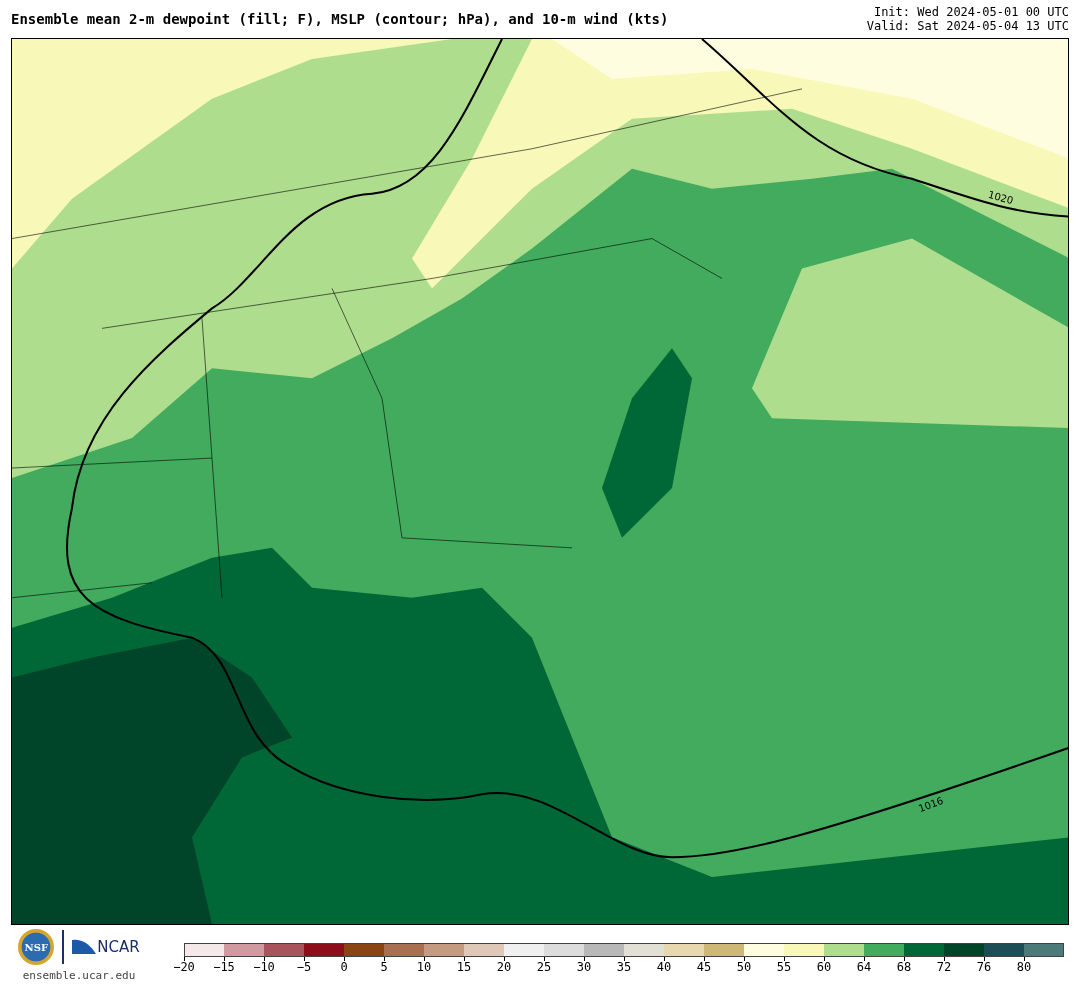  Describe the element at coordinates (344, 967) in the screenshot. I see `tick-label: 0` at that location.